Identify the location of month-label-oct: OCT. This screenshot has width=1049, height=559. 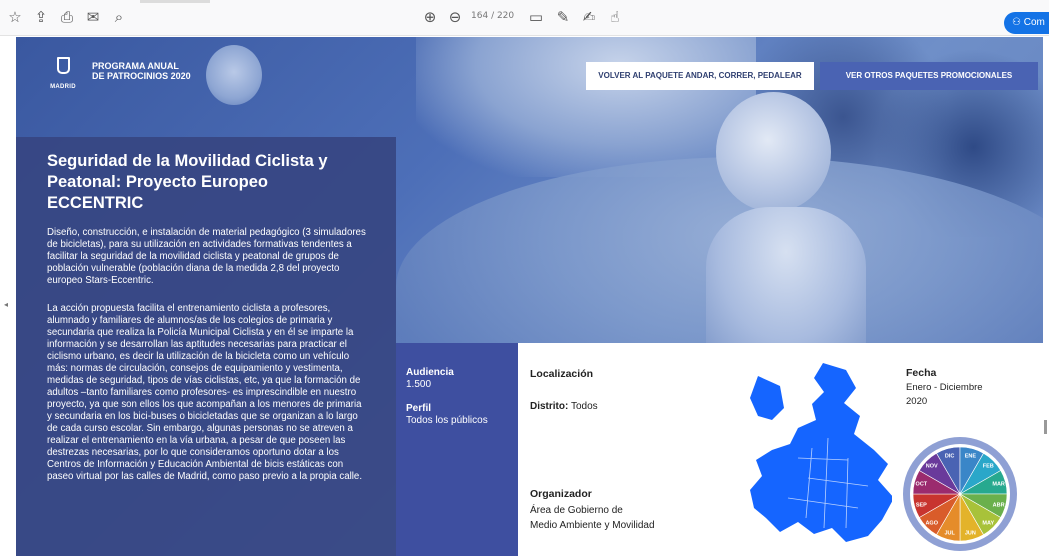
(922, 485).